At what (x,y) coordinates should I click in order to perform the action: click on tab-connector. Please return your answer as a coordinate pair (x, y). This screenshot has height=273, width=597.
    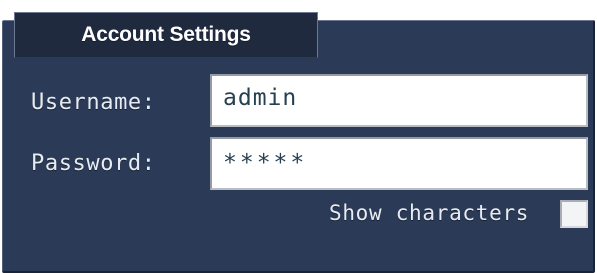
    Looking at the image, I should click on (166, 58).